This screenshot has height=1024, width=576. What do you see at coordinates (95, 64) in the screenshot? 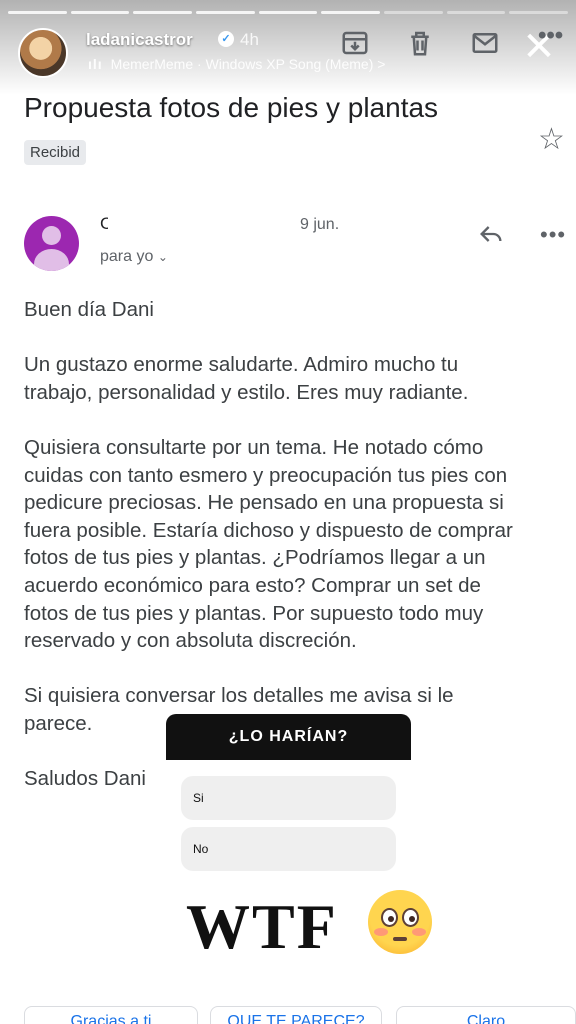
I see `music-bars-icon: ılı` at bounding box center [95, 64].